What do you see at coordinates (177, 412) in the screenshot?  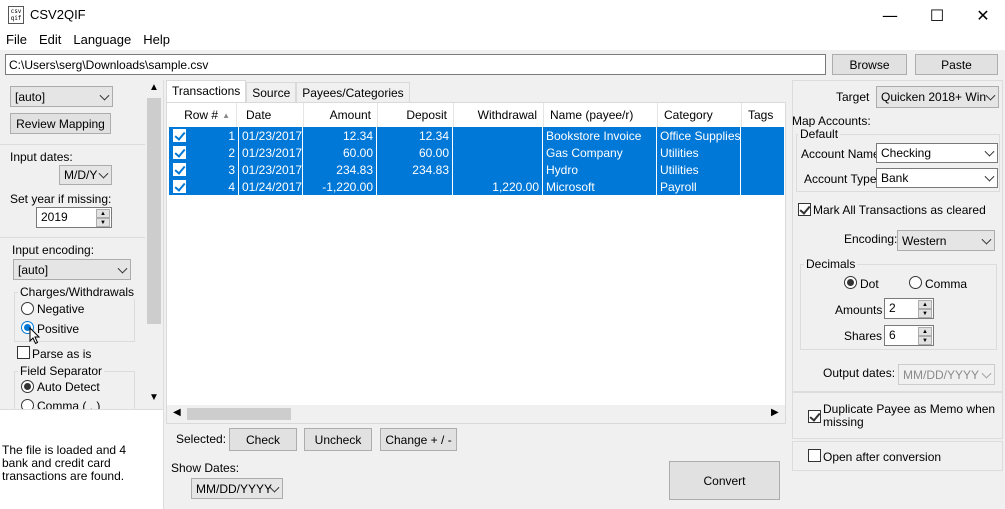 I see `scroll-left-icon: ◀` at bounding box center [177, 412].